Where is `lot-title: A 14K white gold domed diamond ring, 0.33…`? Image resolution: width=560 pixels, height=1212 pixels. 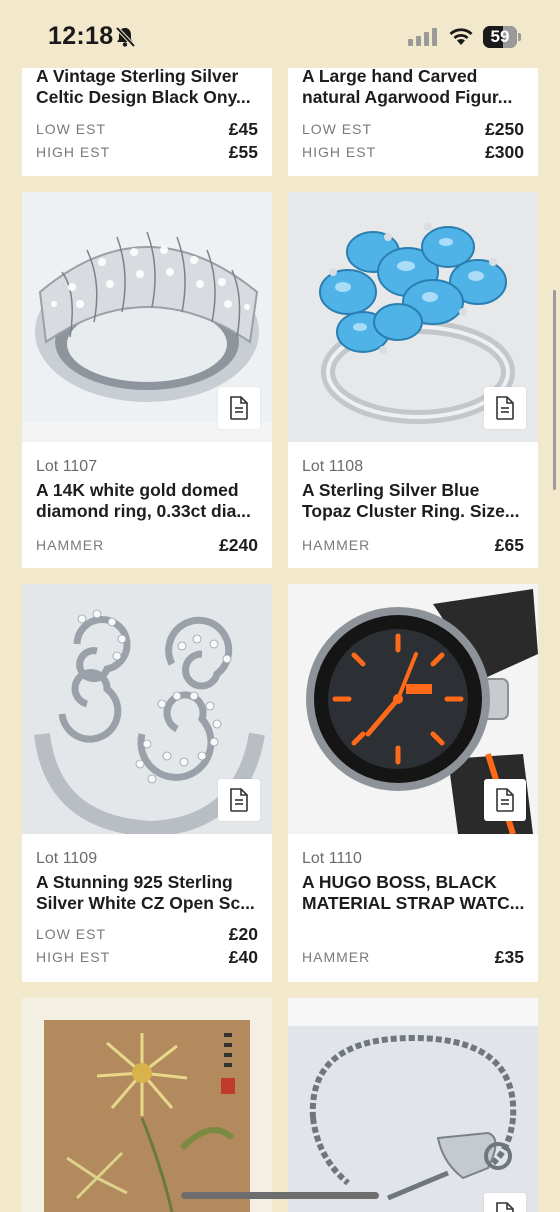
lot-title: A 14K white gold domed diamond ring, 0.33… is located at coordinates (143, 500).